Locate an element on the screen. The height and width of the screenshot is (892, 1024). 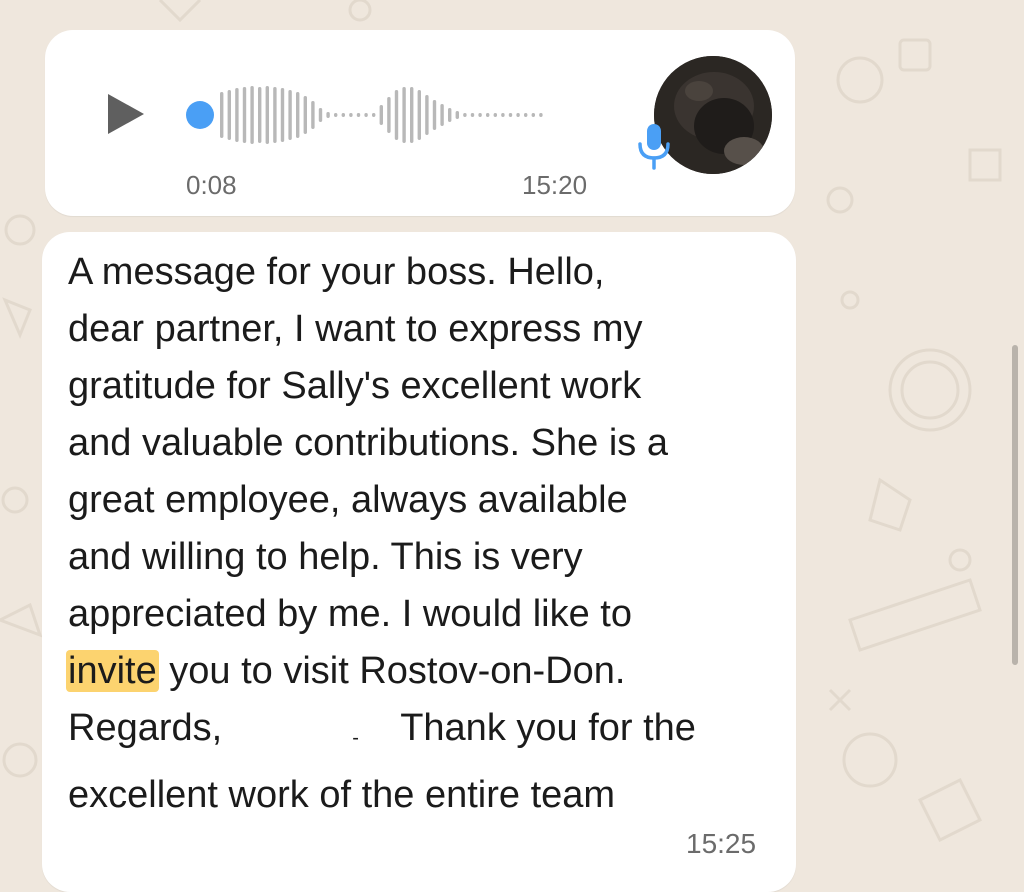
regards-text: Regards, is located at coordinates (145, 728).